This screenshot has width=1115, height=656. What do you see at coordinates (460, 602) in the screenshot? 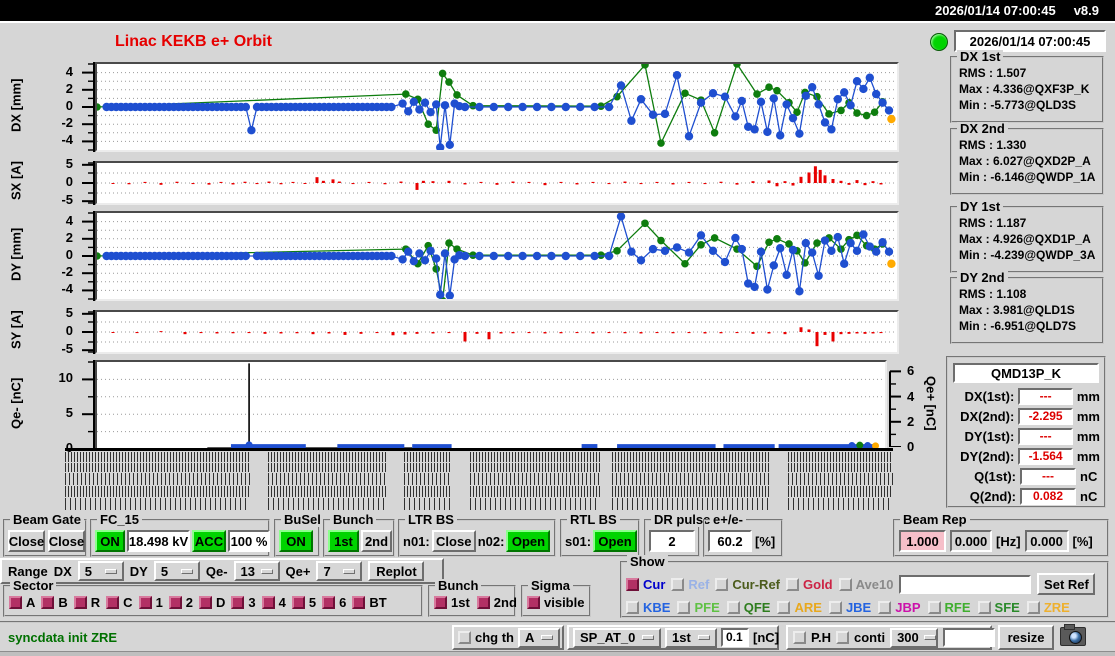
I see `bunch-label-1st: 1st` at bounding box center [460, 602].